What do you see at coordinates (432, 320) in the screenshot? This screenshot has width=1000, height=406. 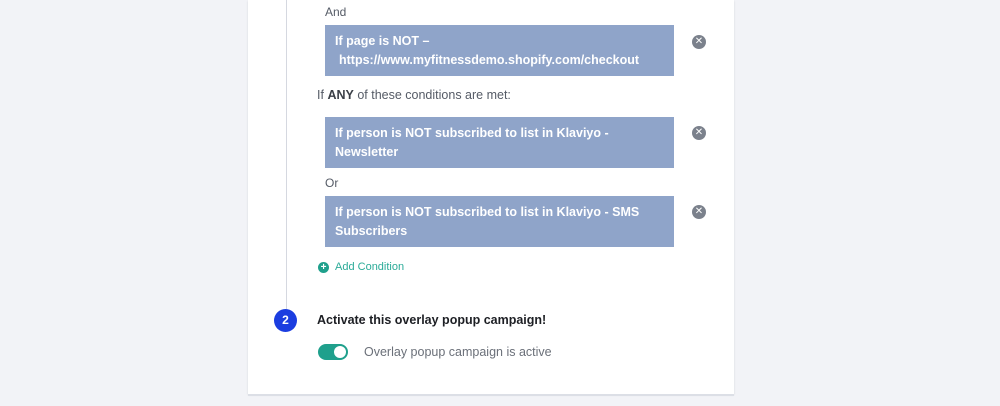 I see `step-title: Activate this overlay popup campaign!` at bounding box center [432, 320].